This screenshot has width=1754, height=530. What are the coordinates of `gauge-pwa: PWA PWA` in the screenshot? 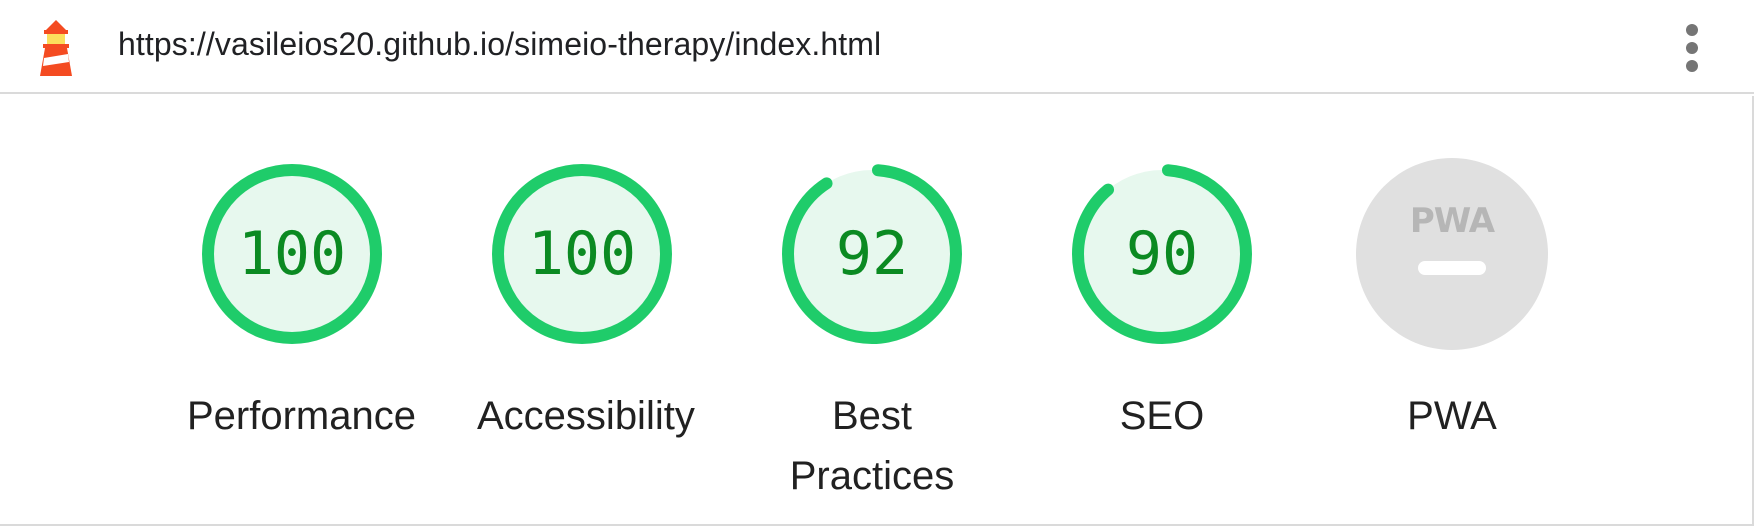 It's located at (1452, 301).